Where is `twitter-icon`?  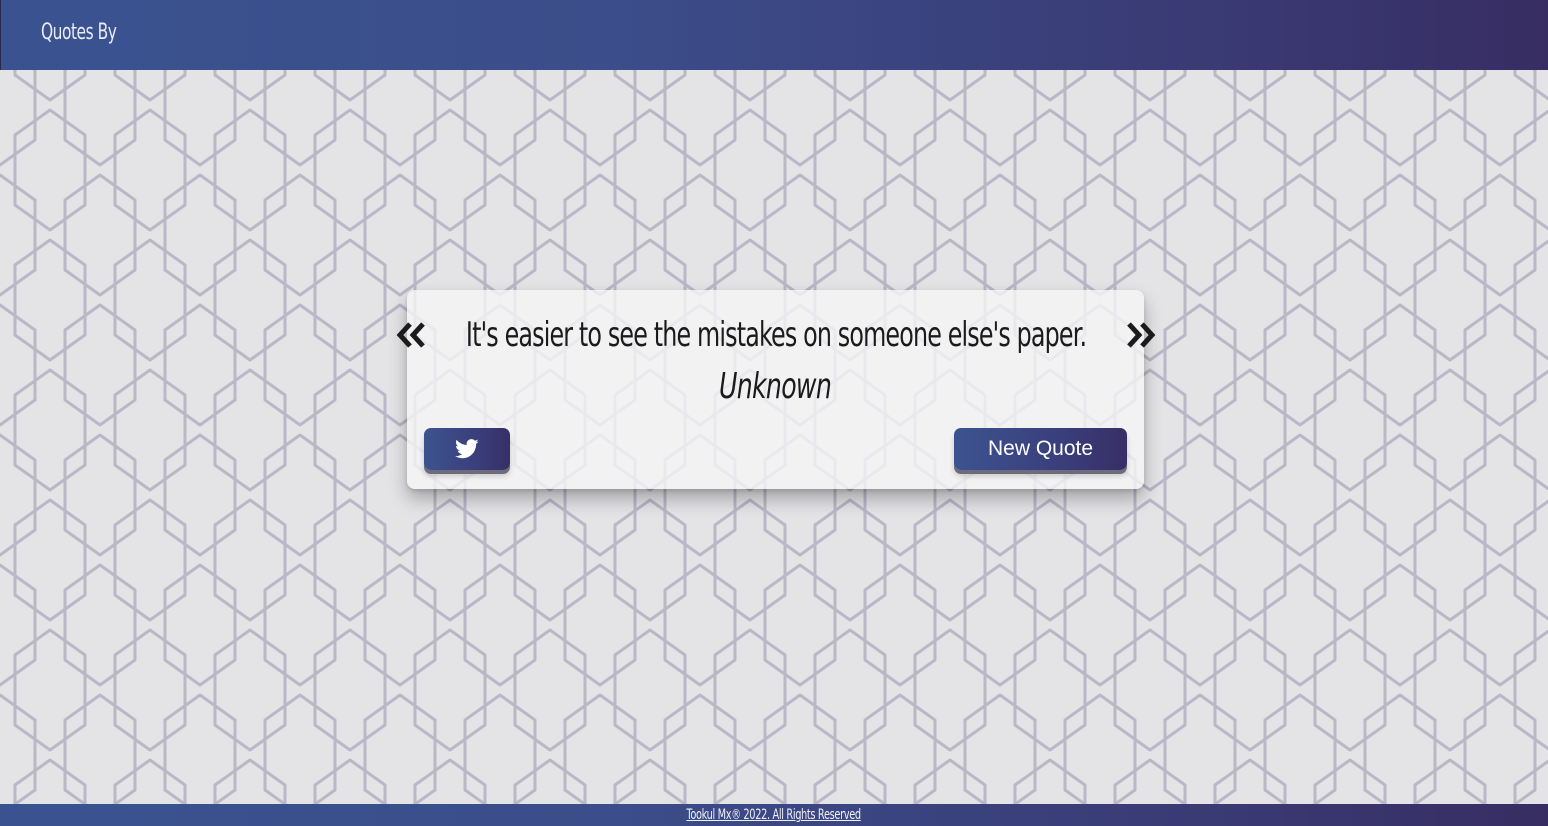 twitter-icon is located at coordinates (467, 449).